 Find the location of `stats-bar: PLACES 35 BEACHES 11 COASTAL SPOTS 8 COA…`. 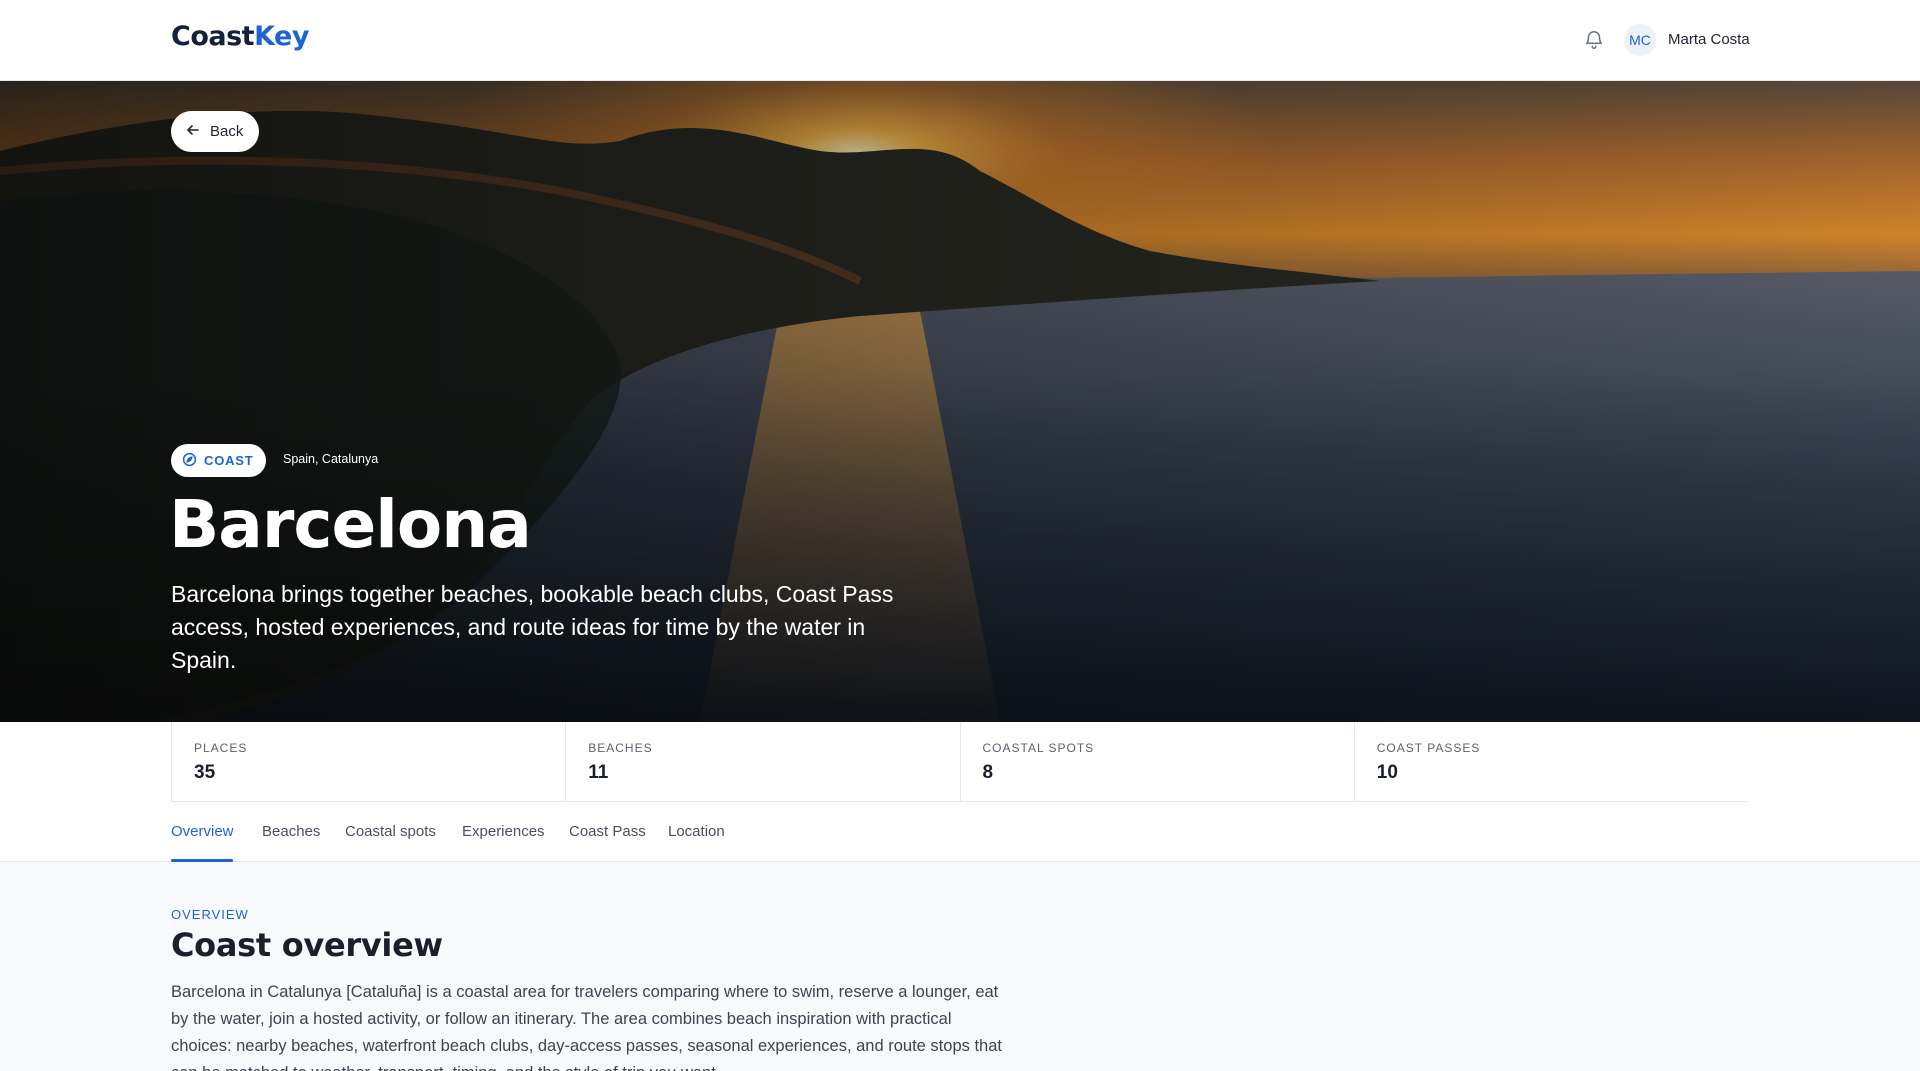

stats-bar: PLACES 35 BEACHES 11 COASTAL SPOTS 8 COA… is located at coordinates (959, 762).